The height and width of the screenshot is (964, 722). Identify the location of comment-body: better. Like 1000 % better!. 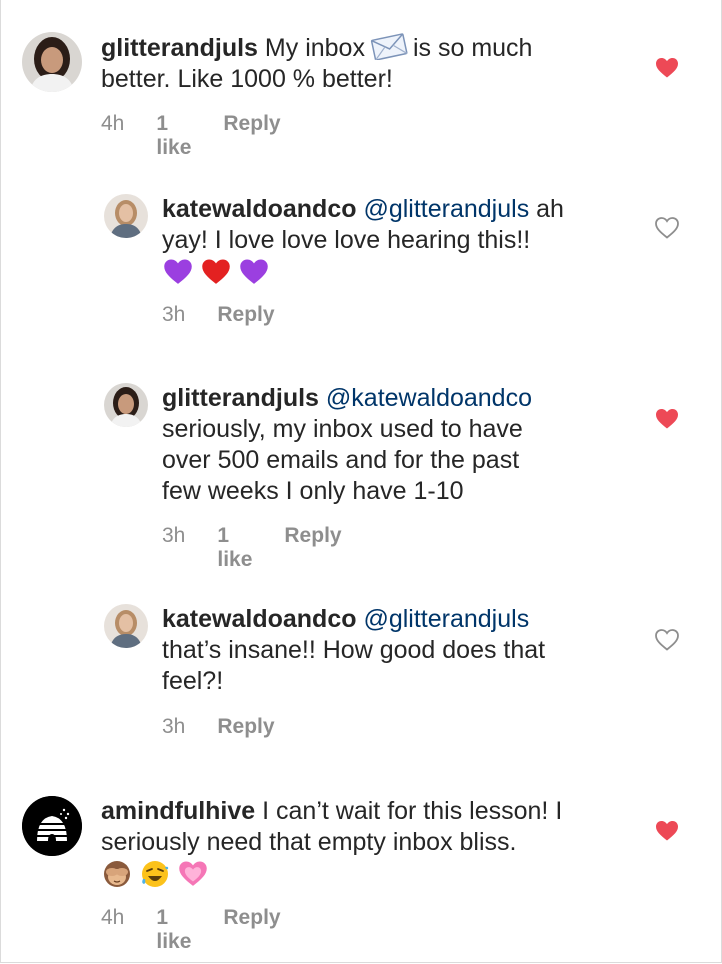
(247, 79).